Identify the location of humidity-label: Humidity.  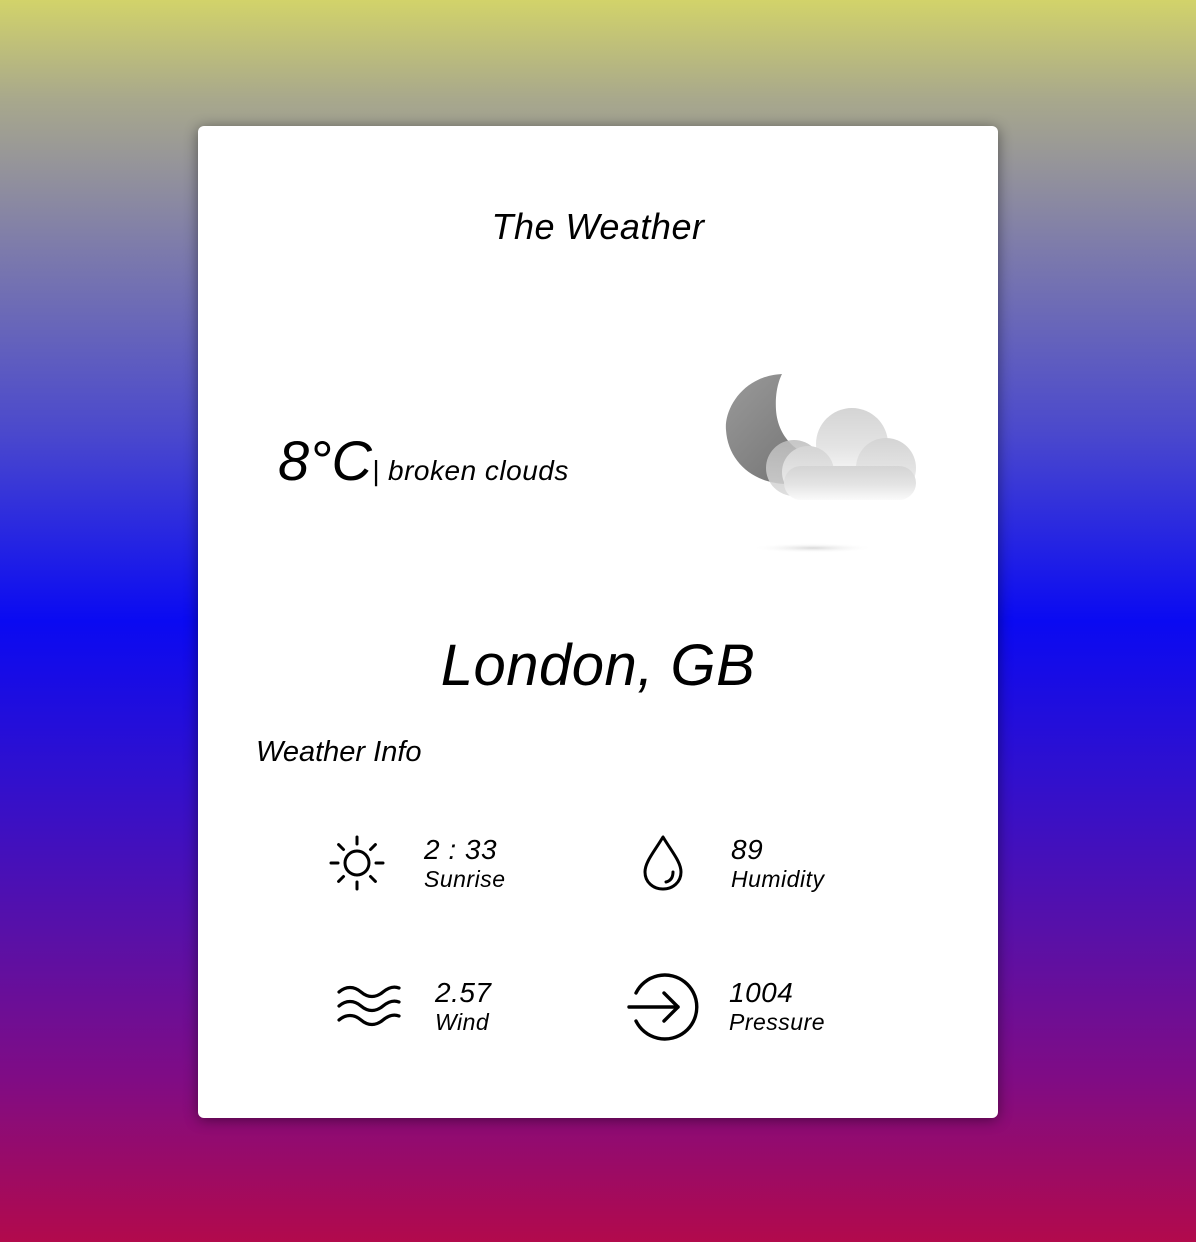
(778, 879).